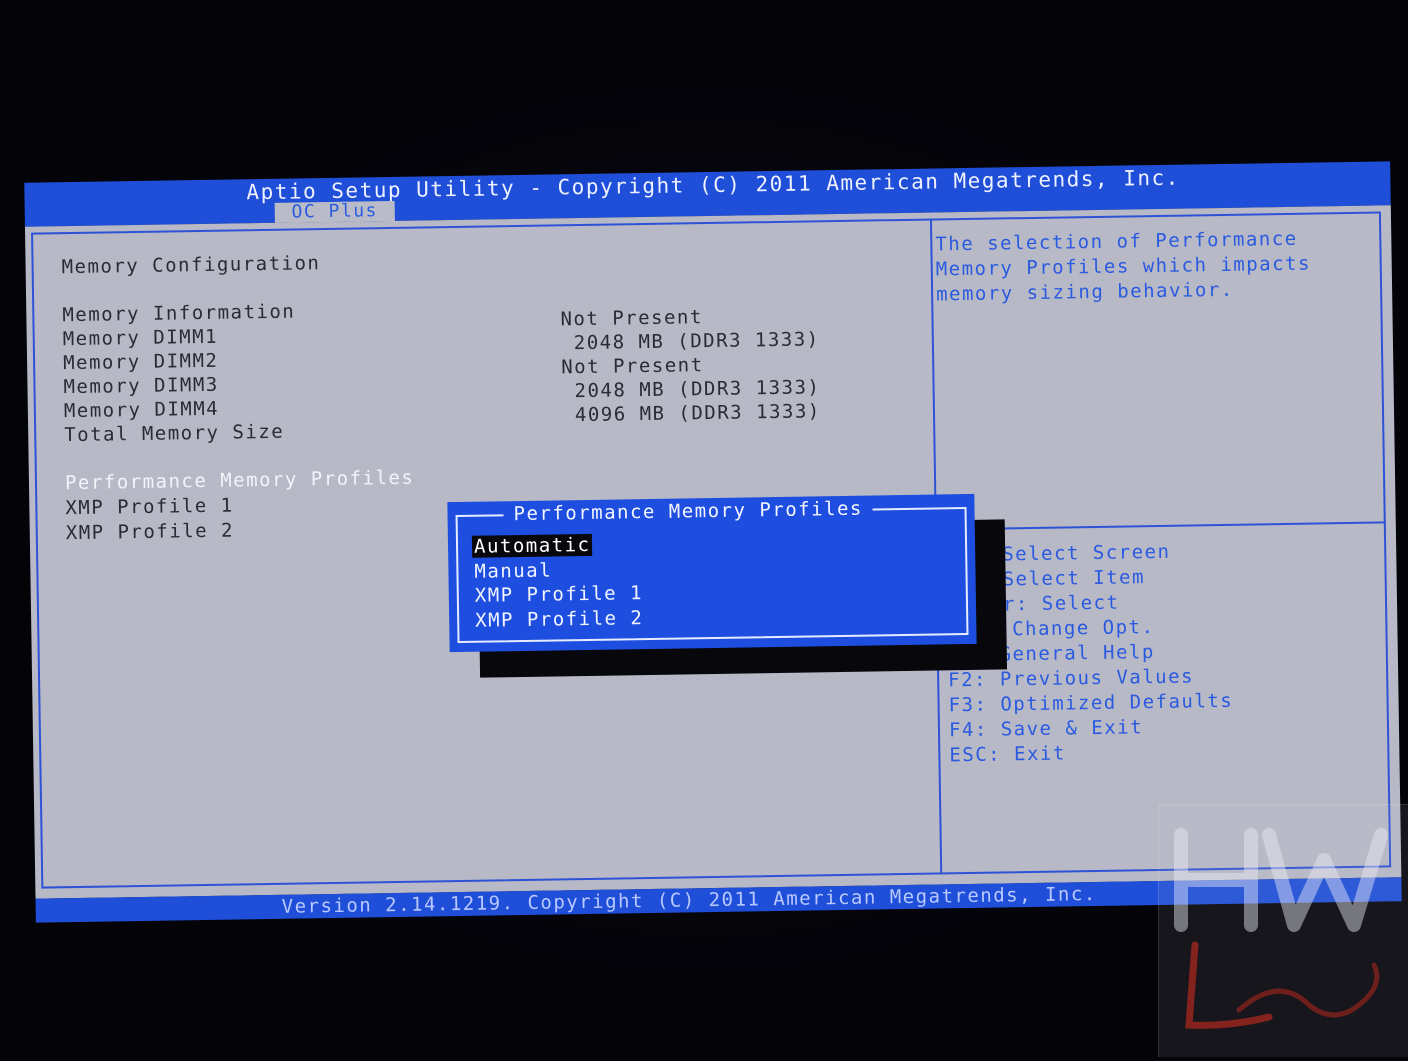 This screenshot has width=1408, height=1061. Describe the element at coordinates (691, 413) in the screenshot. I see `info-value-total-memory: 4096 MB (DDR3 1333)` at that location.